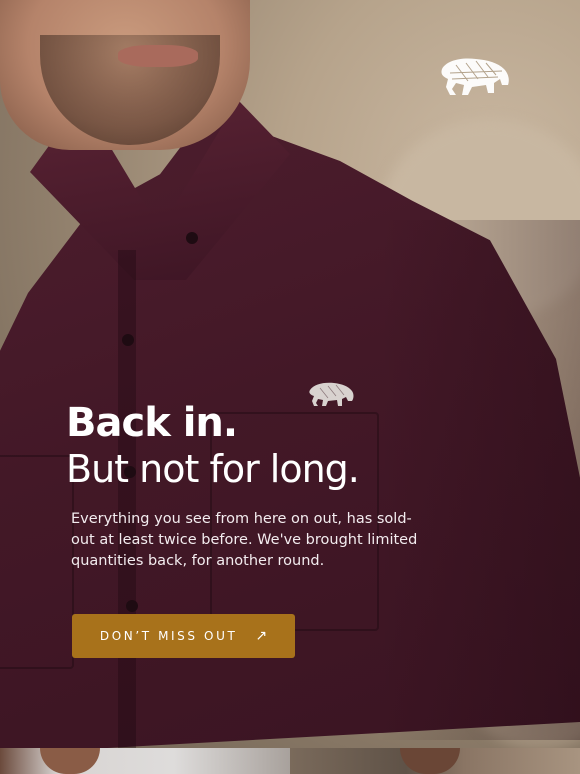  Describe the element at coordinates (37, 562) in the screenshot. I see `shirt-pocket` at that location.